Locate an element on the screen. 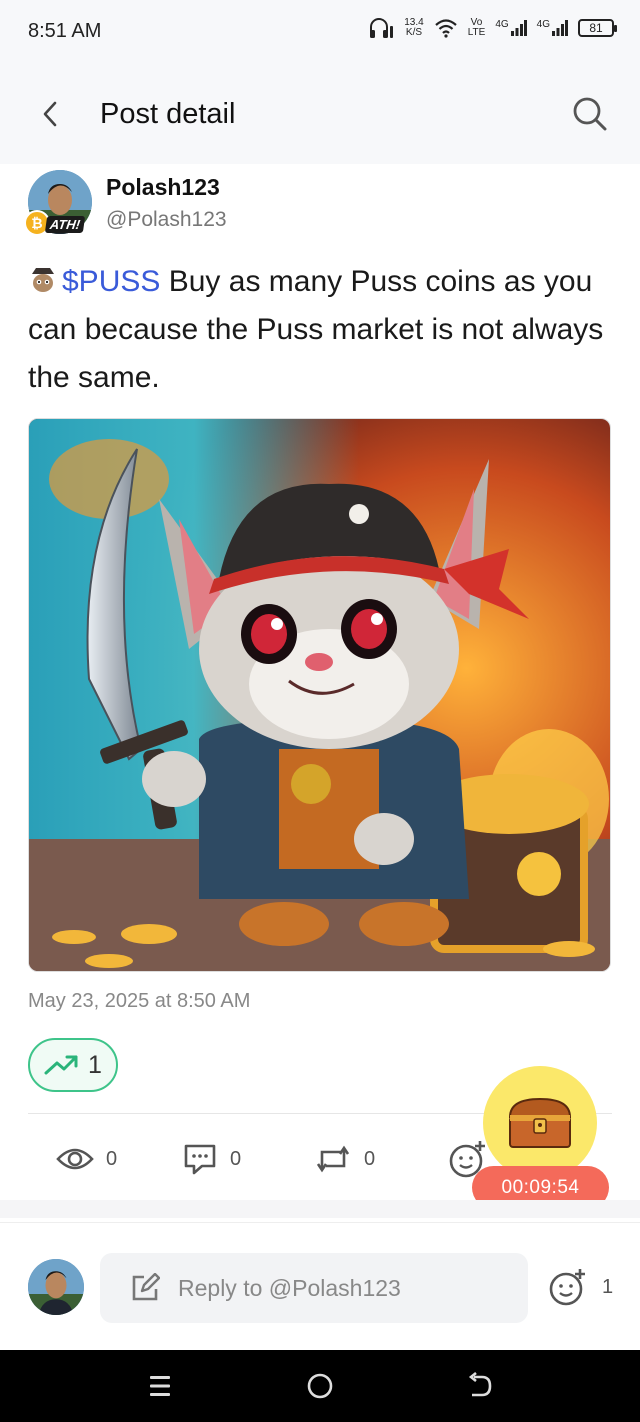 This screenshot has height=1422, width=640. trend-button: 1 is located at coordinates (73, 1065).